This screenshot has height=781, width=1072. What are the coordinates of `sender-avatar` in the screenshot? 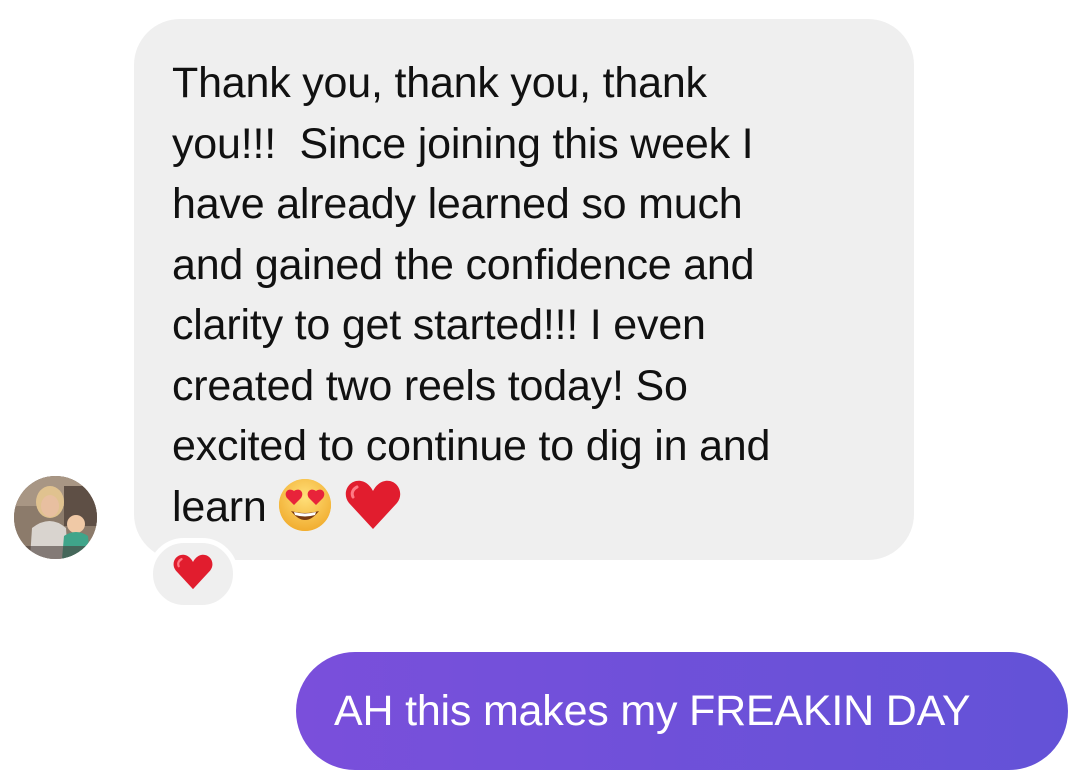 It's located at (55, 517).